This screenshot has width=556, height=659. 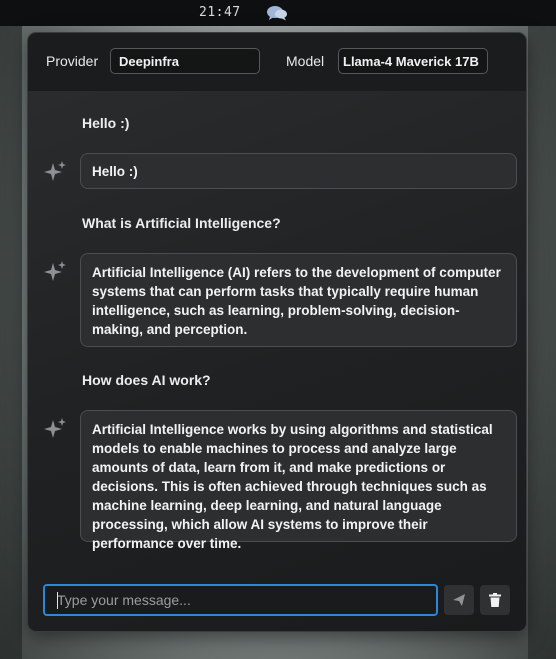 I want to click on system-topbar: 21:47, so click(x=278, y=13).